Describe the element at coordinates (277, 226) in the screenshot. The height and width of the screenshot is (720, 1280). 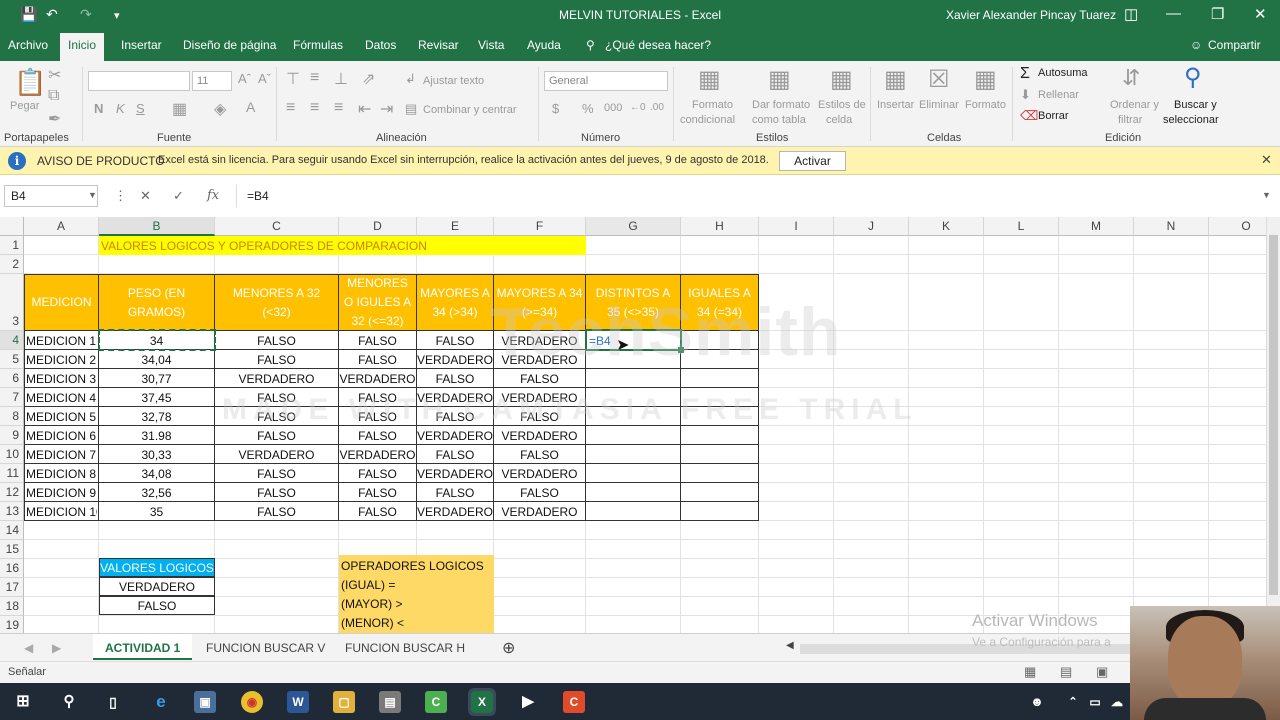
I see `column-header-c: C` at that location.